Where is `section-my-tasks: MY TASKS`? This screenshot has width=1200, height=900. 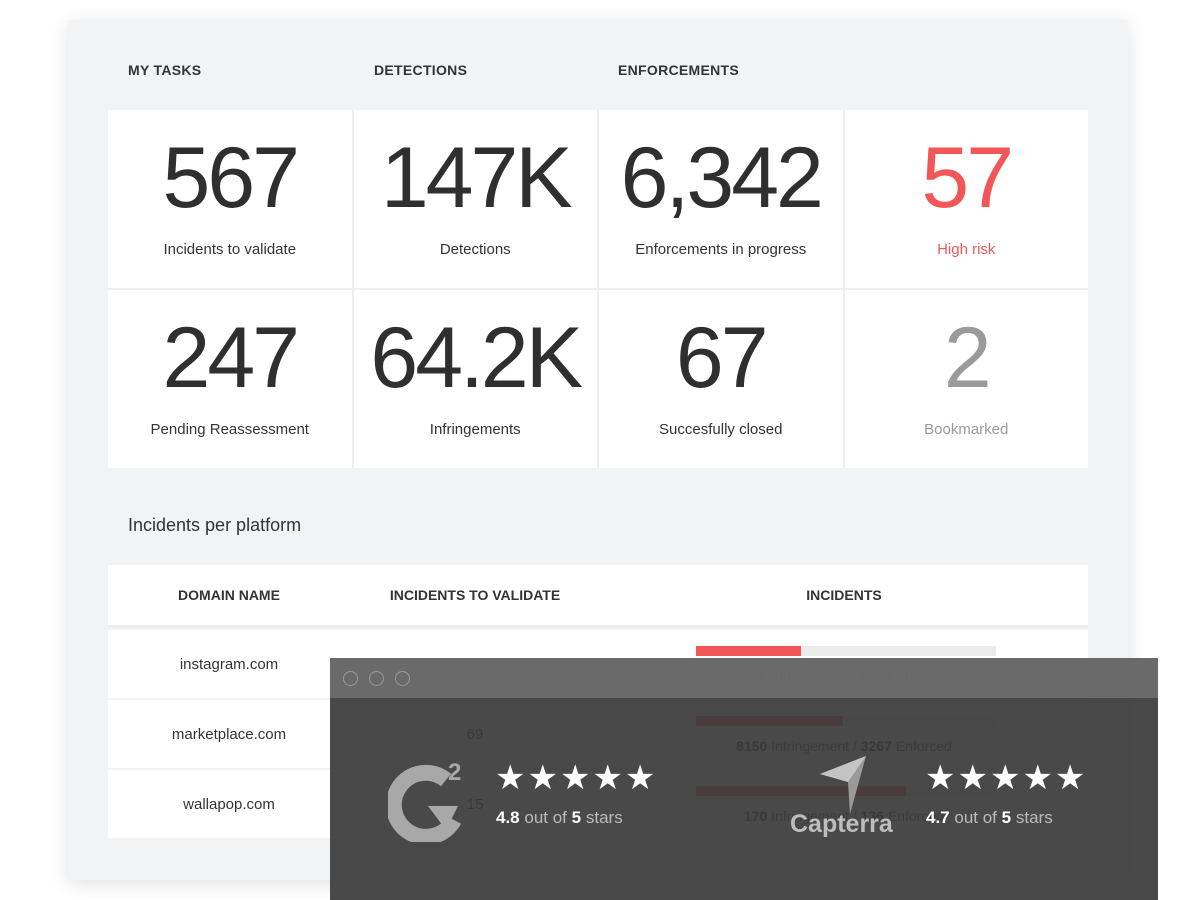 section-my-tasks: MY TASKS is located at coordinates (165, 70).